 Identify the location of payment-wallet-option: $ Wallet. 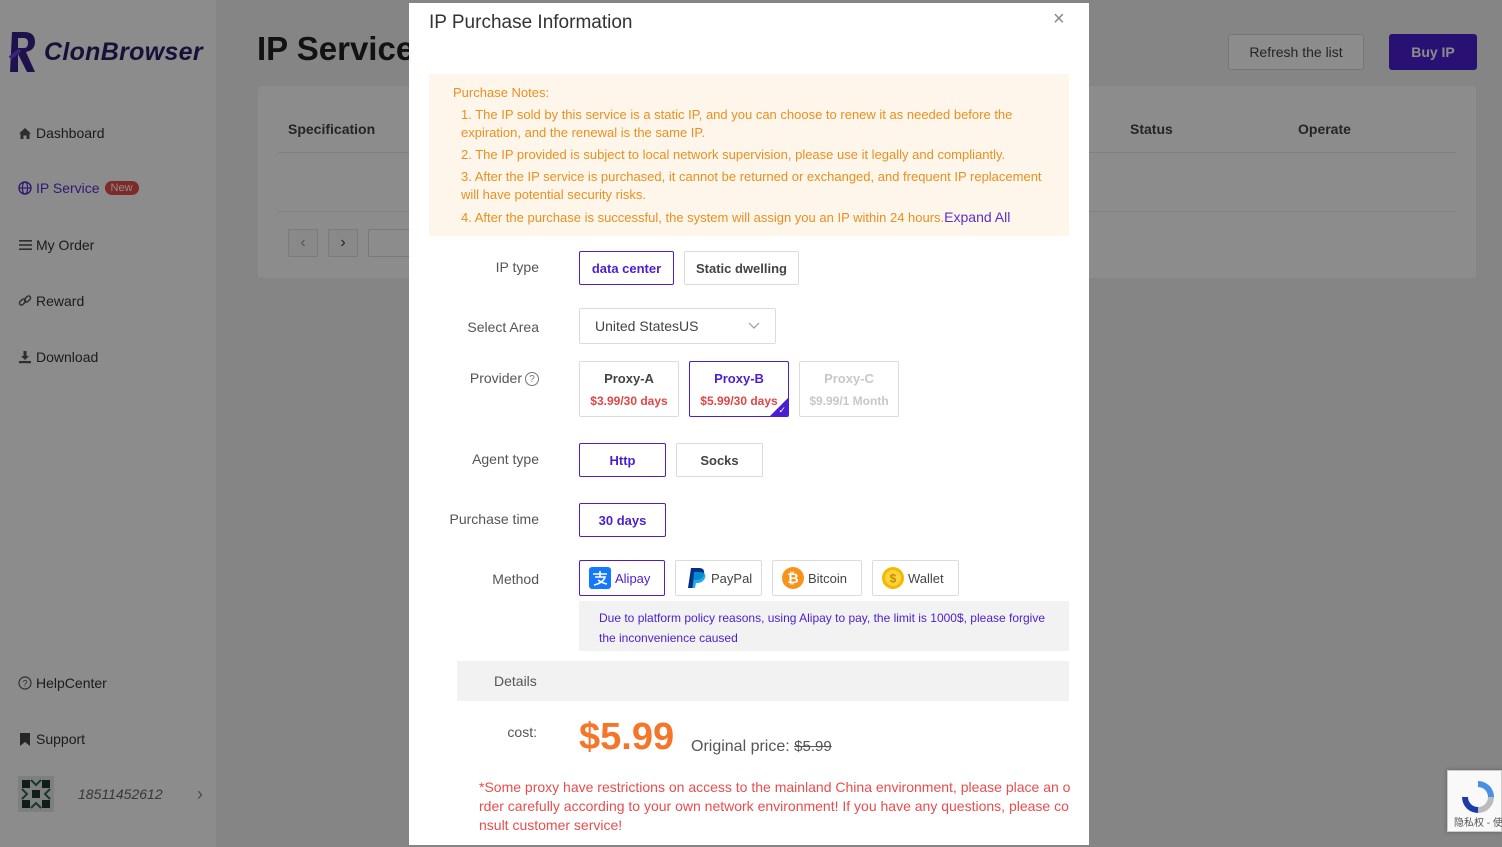
(915, 578).